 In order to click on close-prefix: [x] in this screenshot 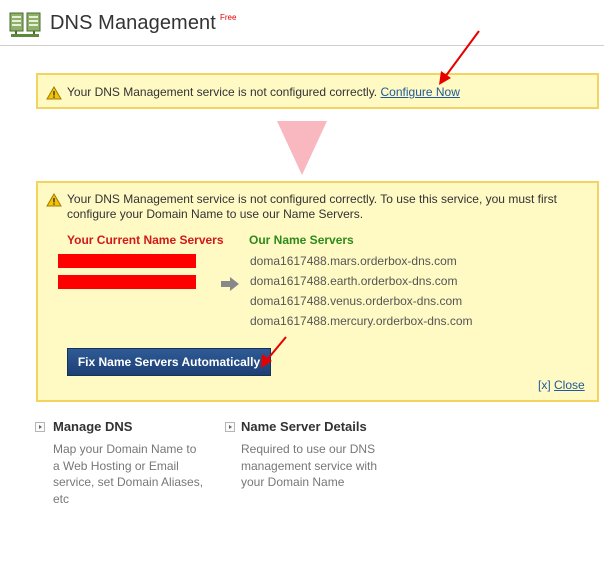, I will do `click(544, 385)`.